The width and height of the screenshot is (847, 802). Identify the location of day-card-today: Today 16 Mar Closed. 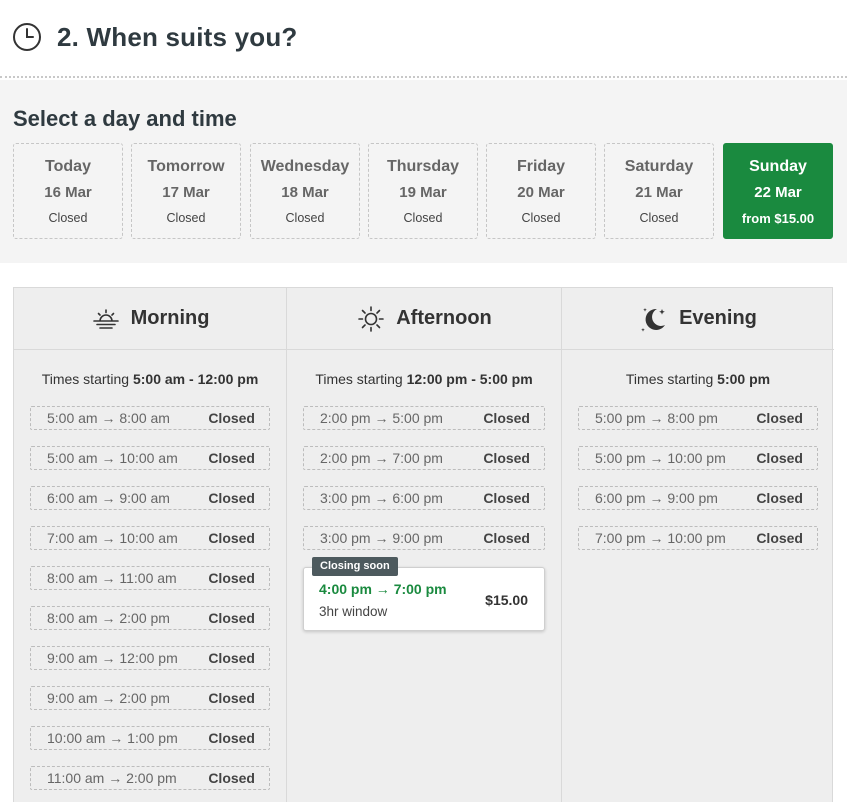
(68, 191).